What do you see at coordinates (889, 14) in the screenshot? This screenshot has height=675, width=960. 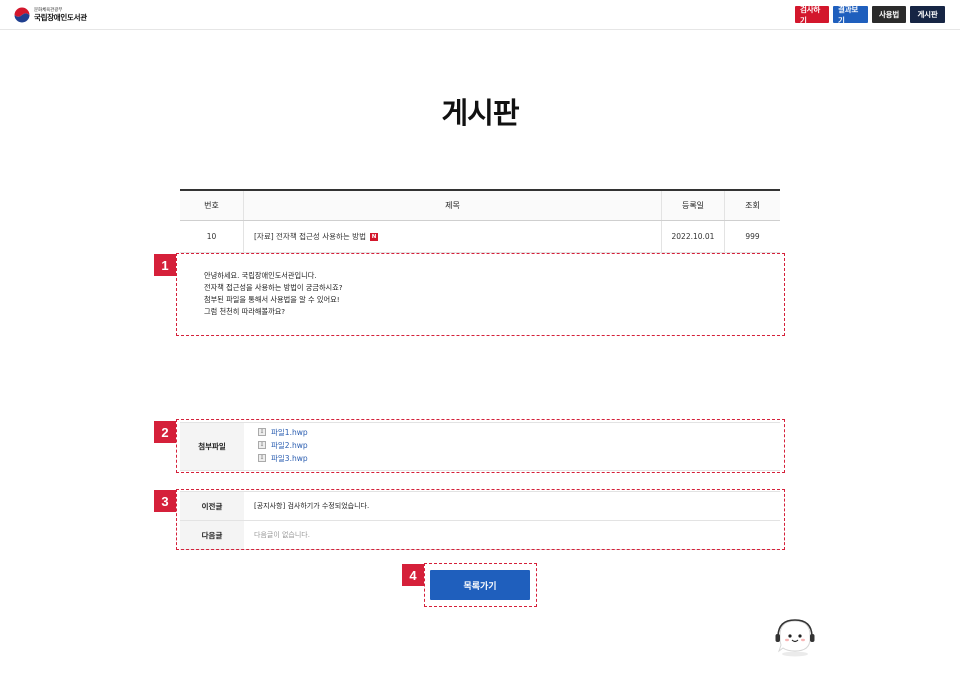 I see `nav-howto-button: 사용법` at bounding box center [889, 14].